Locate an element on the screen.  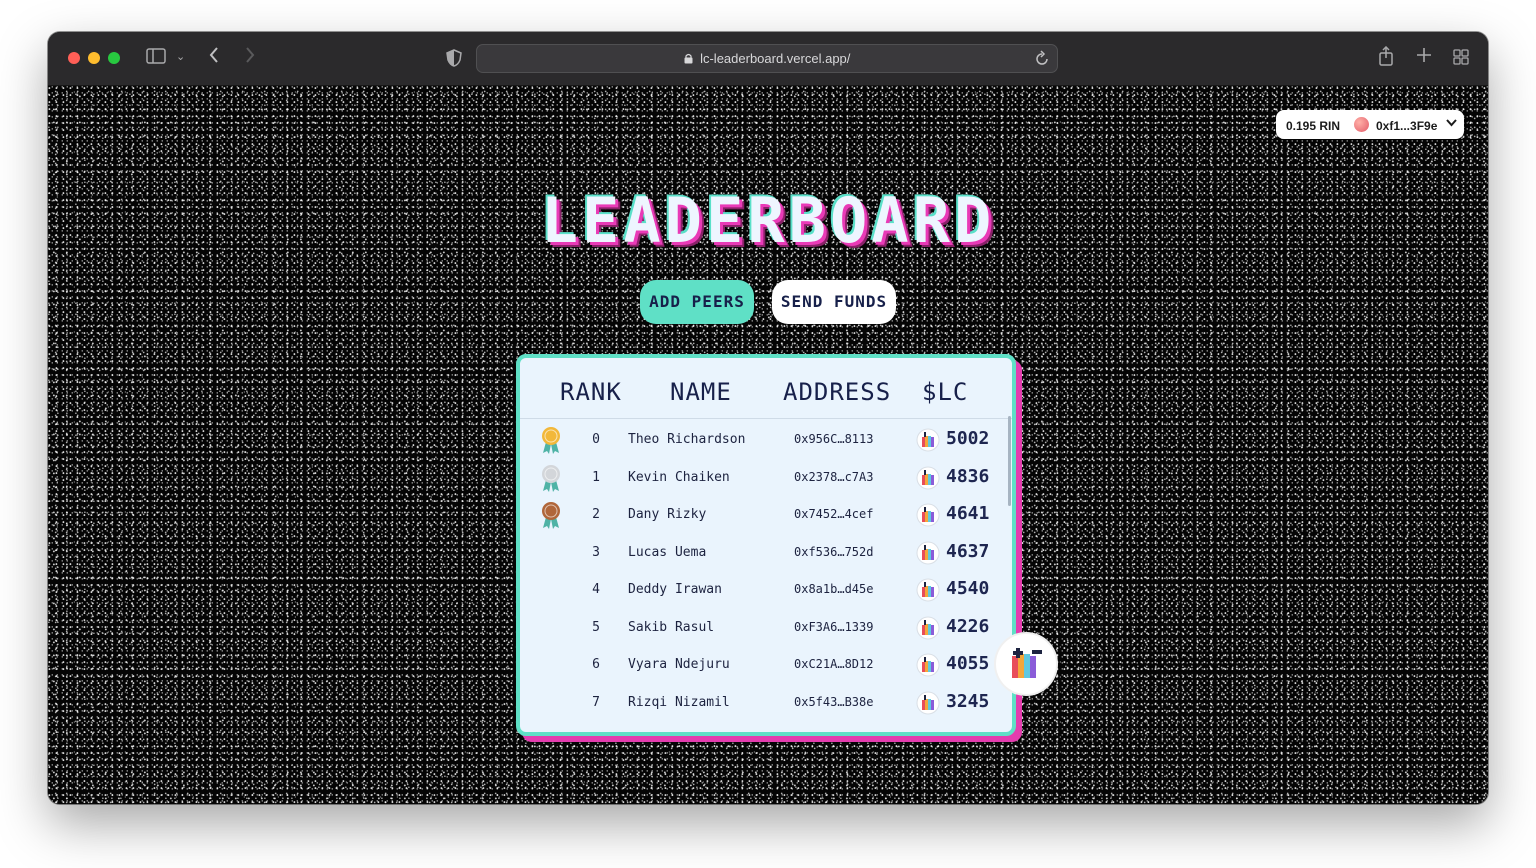
lc-badge is located at coordinates (1026, 664).